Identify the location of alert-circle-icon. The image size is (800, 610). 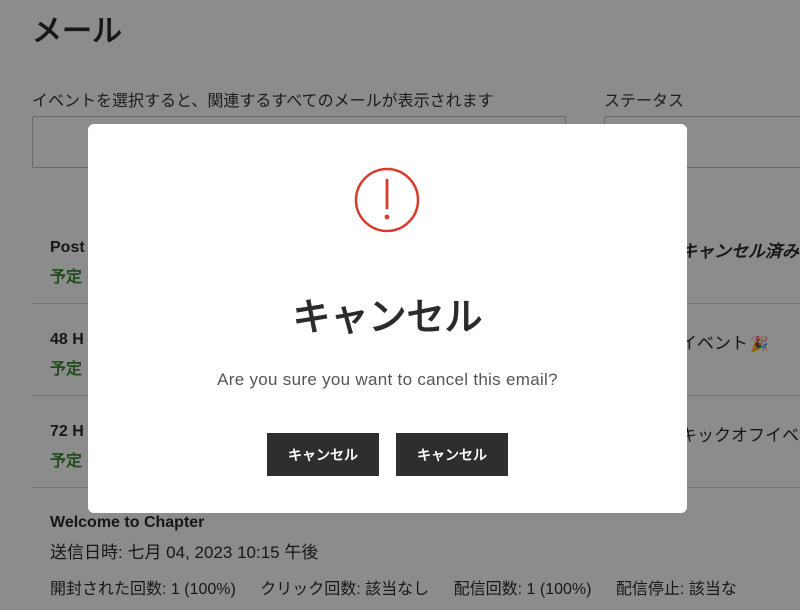
(387, 200).